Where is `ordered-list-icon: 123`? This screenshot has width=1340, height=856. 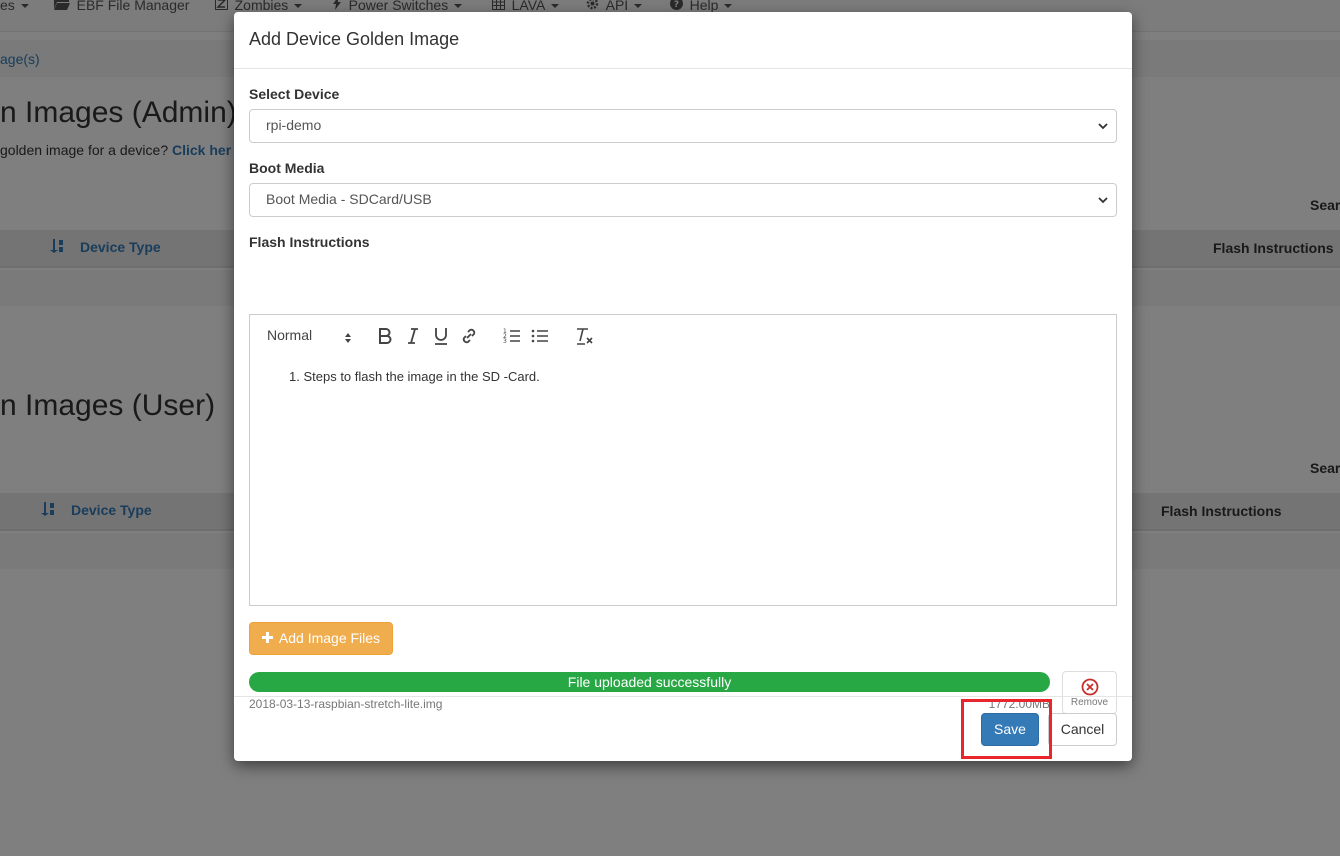 ordered-list-icon: 123 is located at coordinates (512, 336).